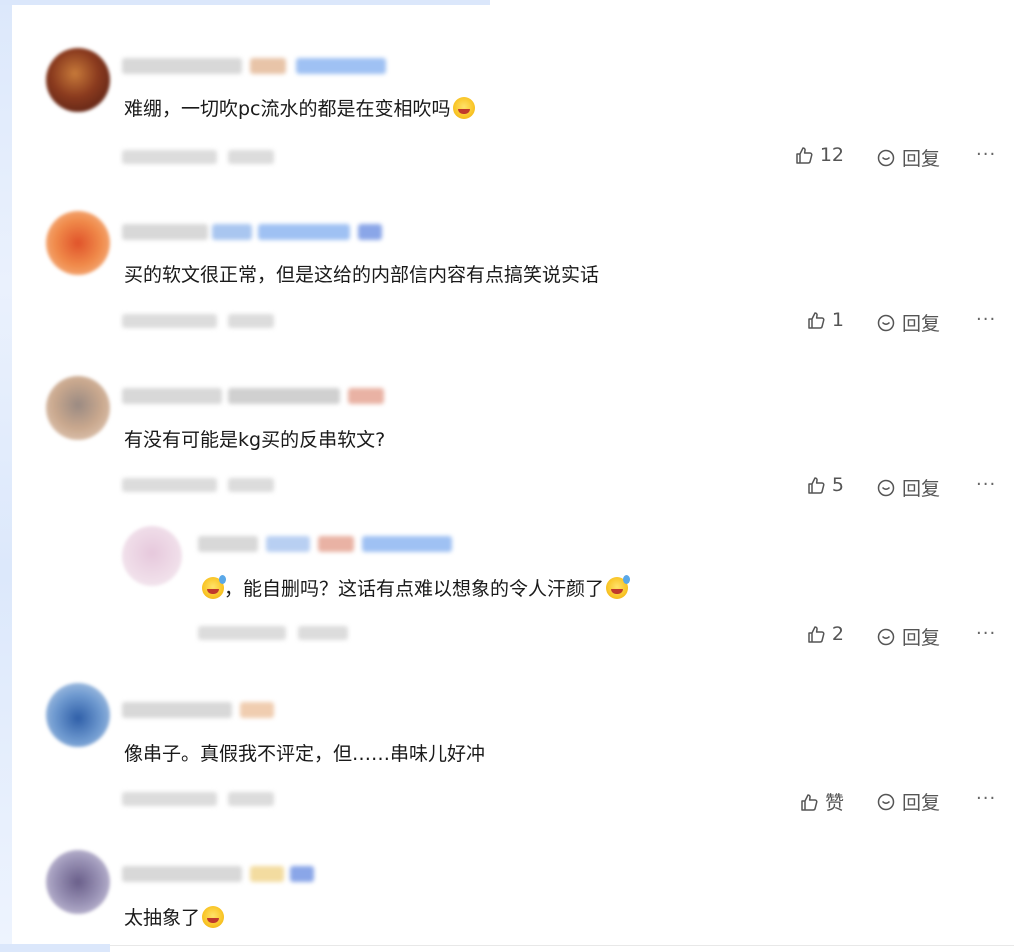  I want to click on comment-text: 太抽象了, so click(174, 918).